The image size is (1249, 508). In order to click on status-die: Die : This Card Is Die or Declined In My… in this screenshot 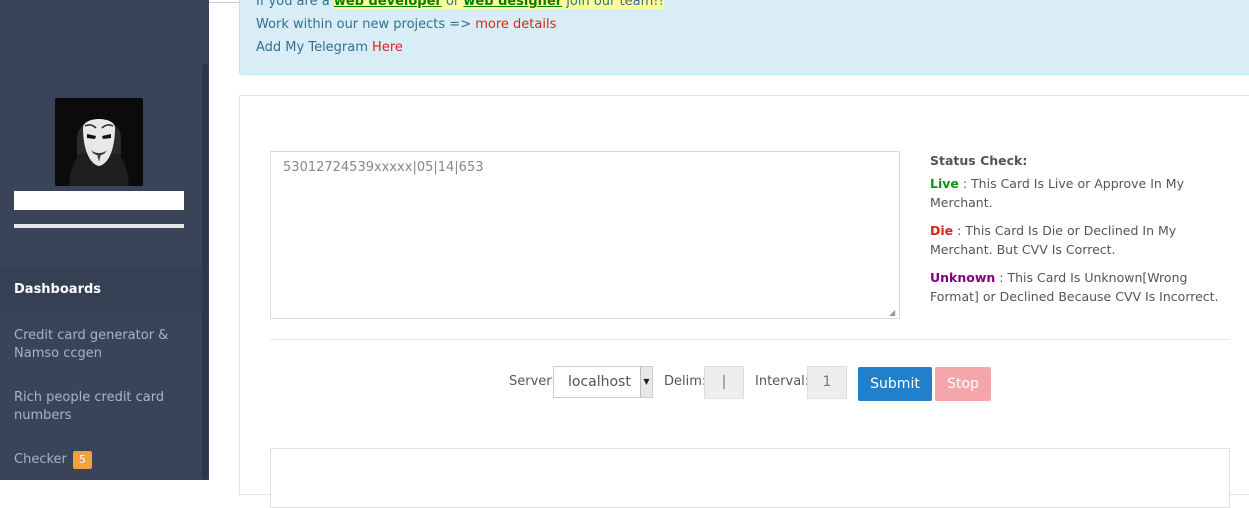, I will do `click(1080, 240)`.